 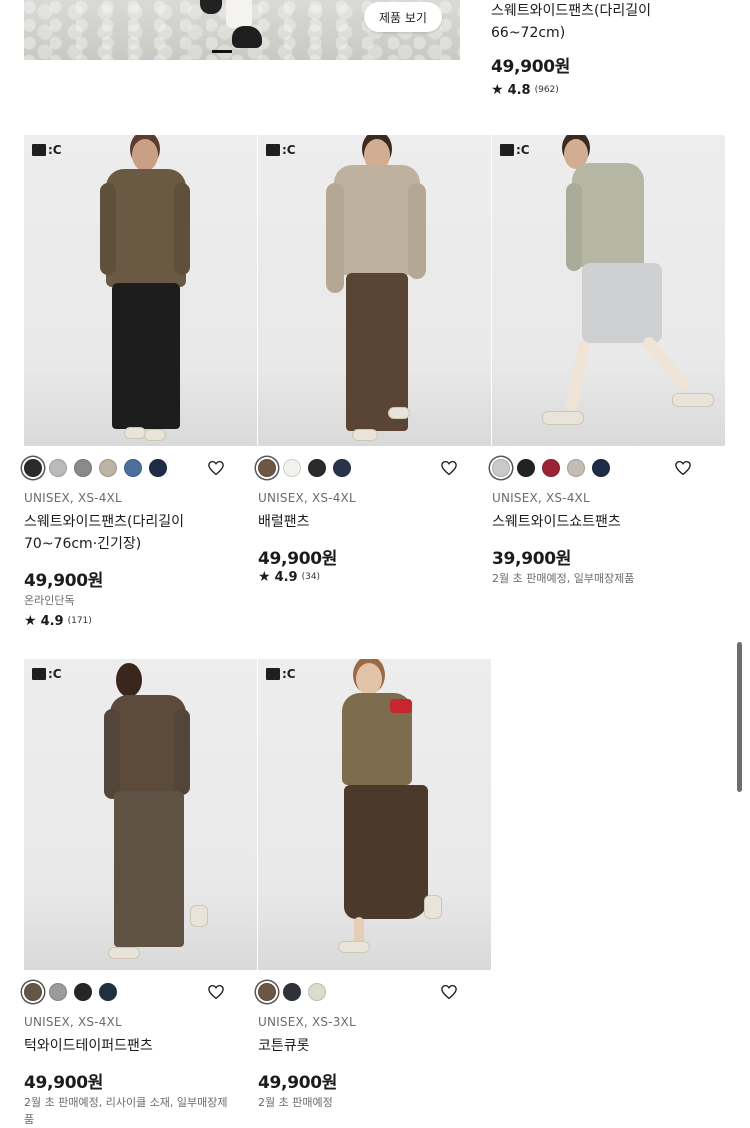 What do you see at coordinates (295, 1102) in the screenshot?
I see `product-note: 2월 초 판매예정` at bounding box center [295, 1102].